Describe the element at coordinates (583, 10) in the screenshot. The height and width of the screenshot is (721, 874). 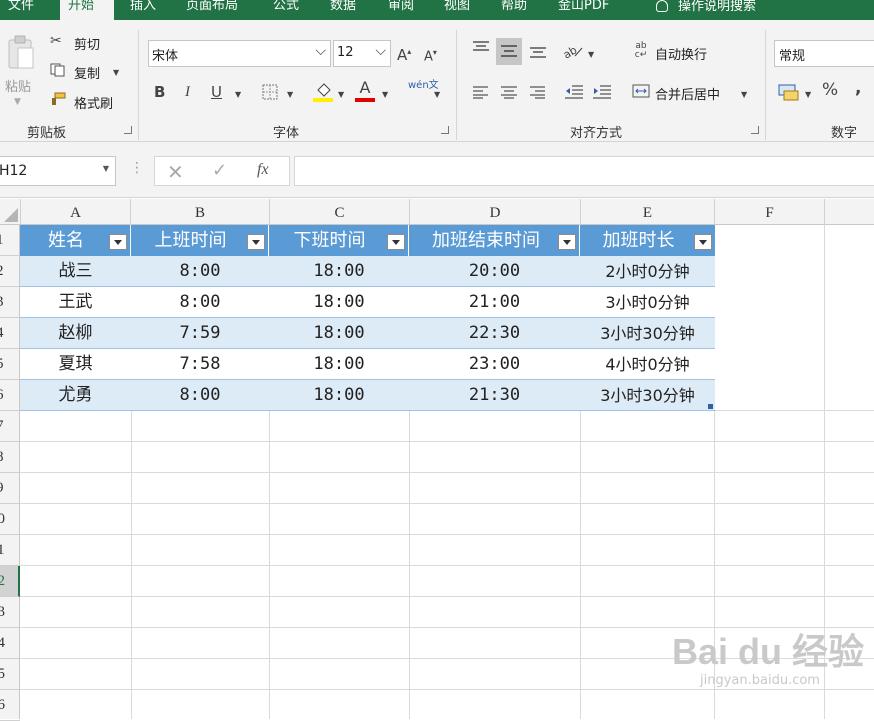
I see `tab-kingsoft-pdf: 金山PDF` at that location.